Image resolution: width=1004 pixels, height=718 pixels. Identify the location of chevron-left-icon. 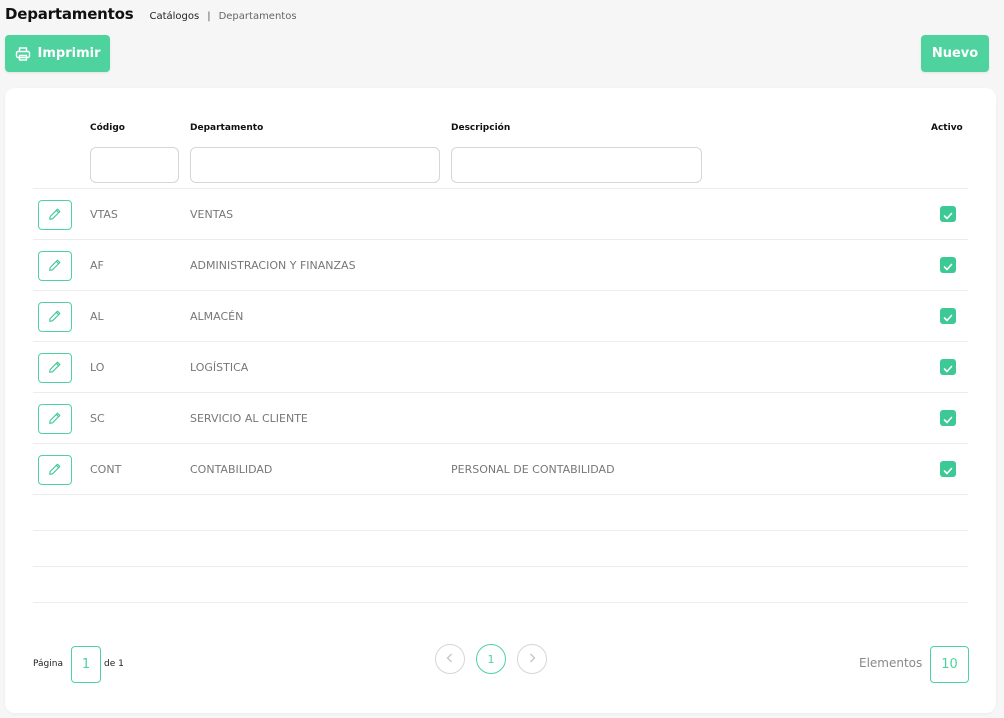
(450, 659).